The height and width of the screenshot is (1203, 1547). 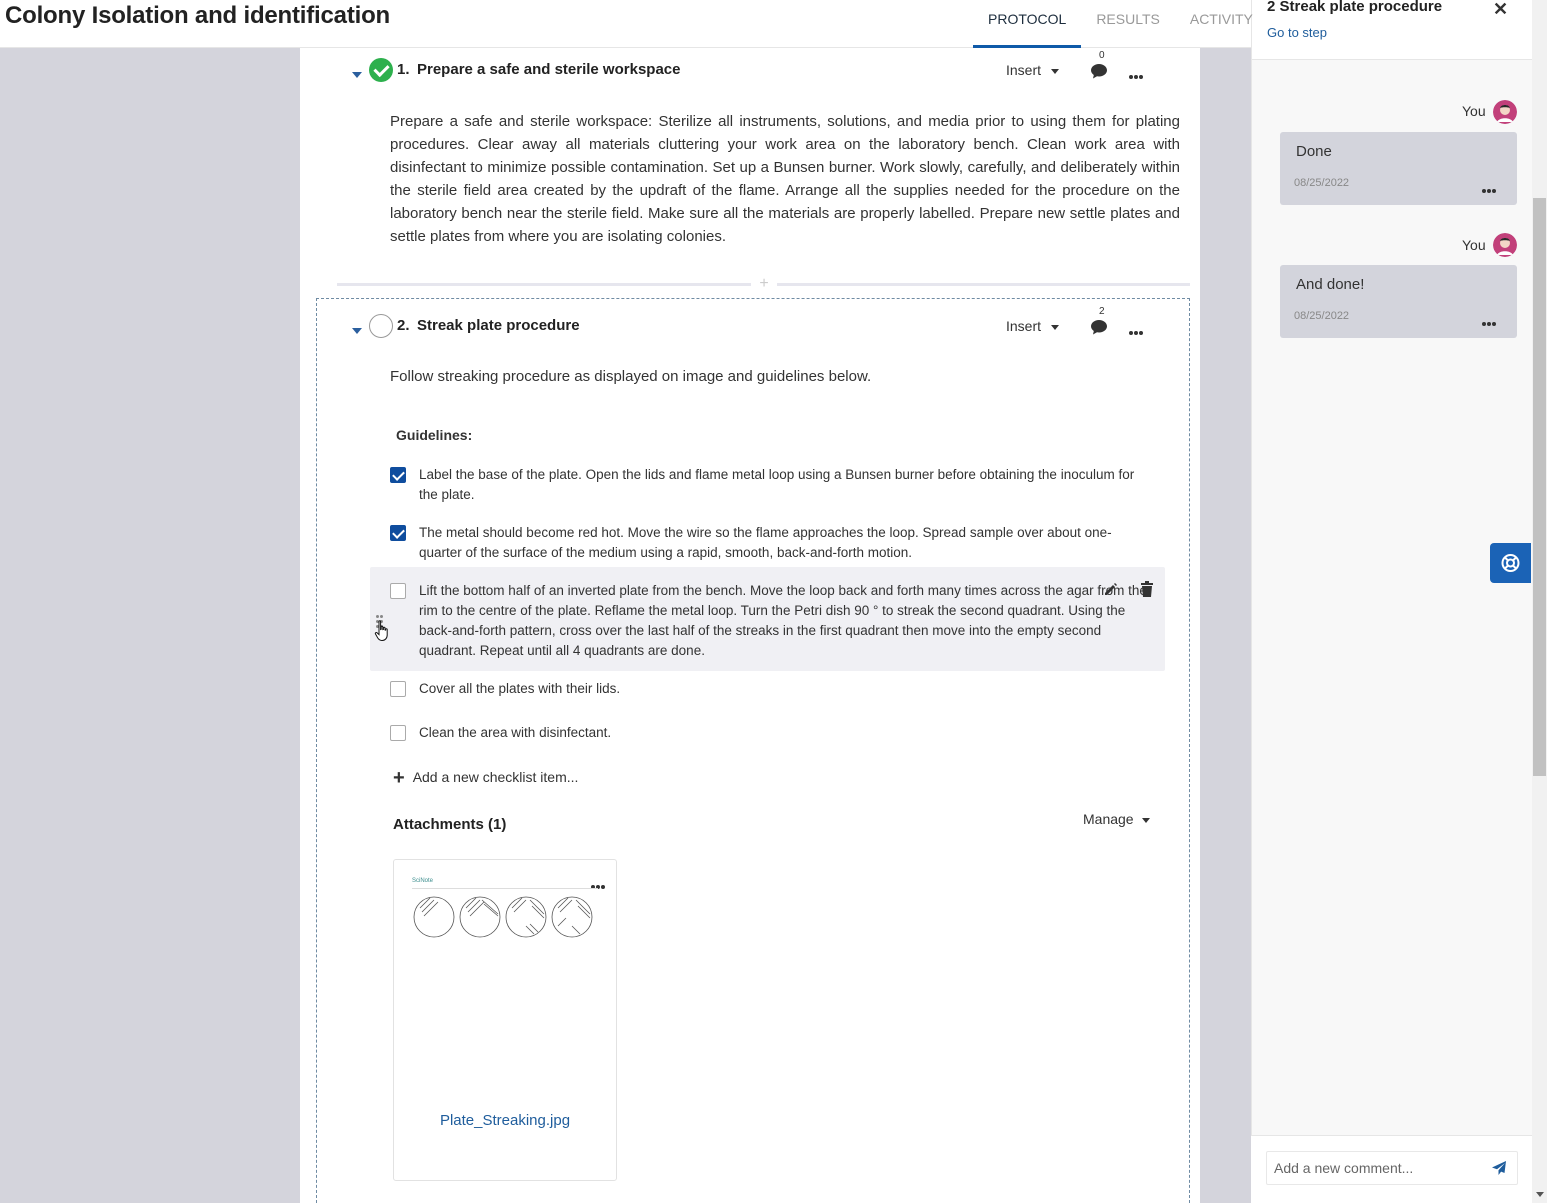 What do you see at coordinates (1027, 24) in the screenshot?
I see `tab-protocol: PROTOCOL` at bounding box center [1027, 24].